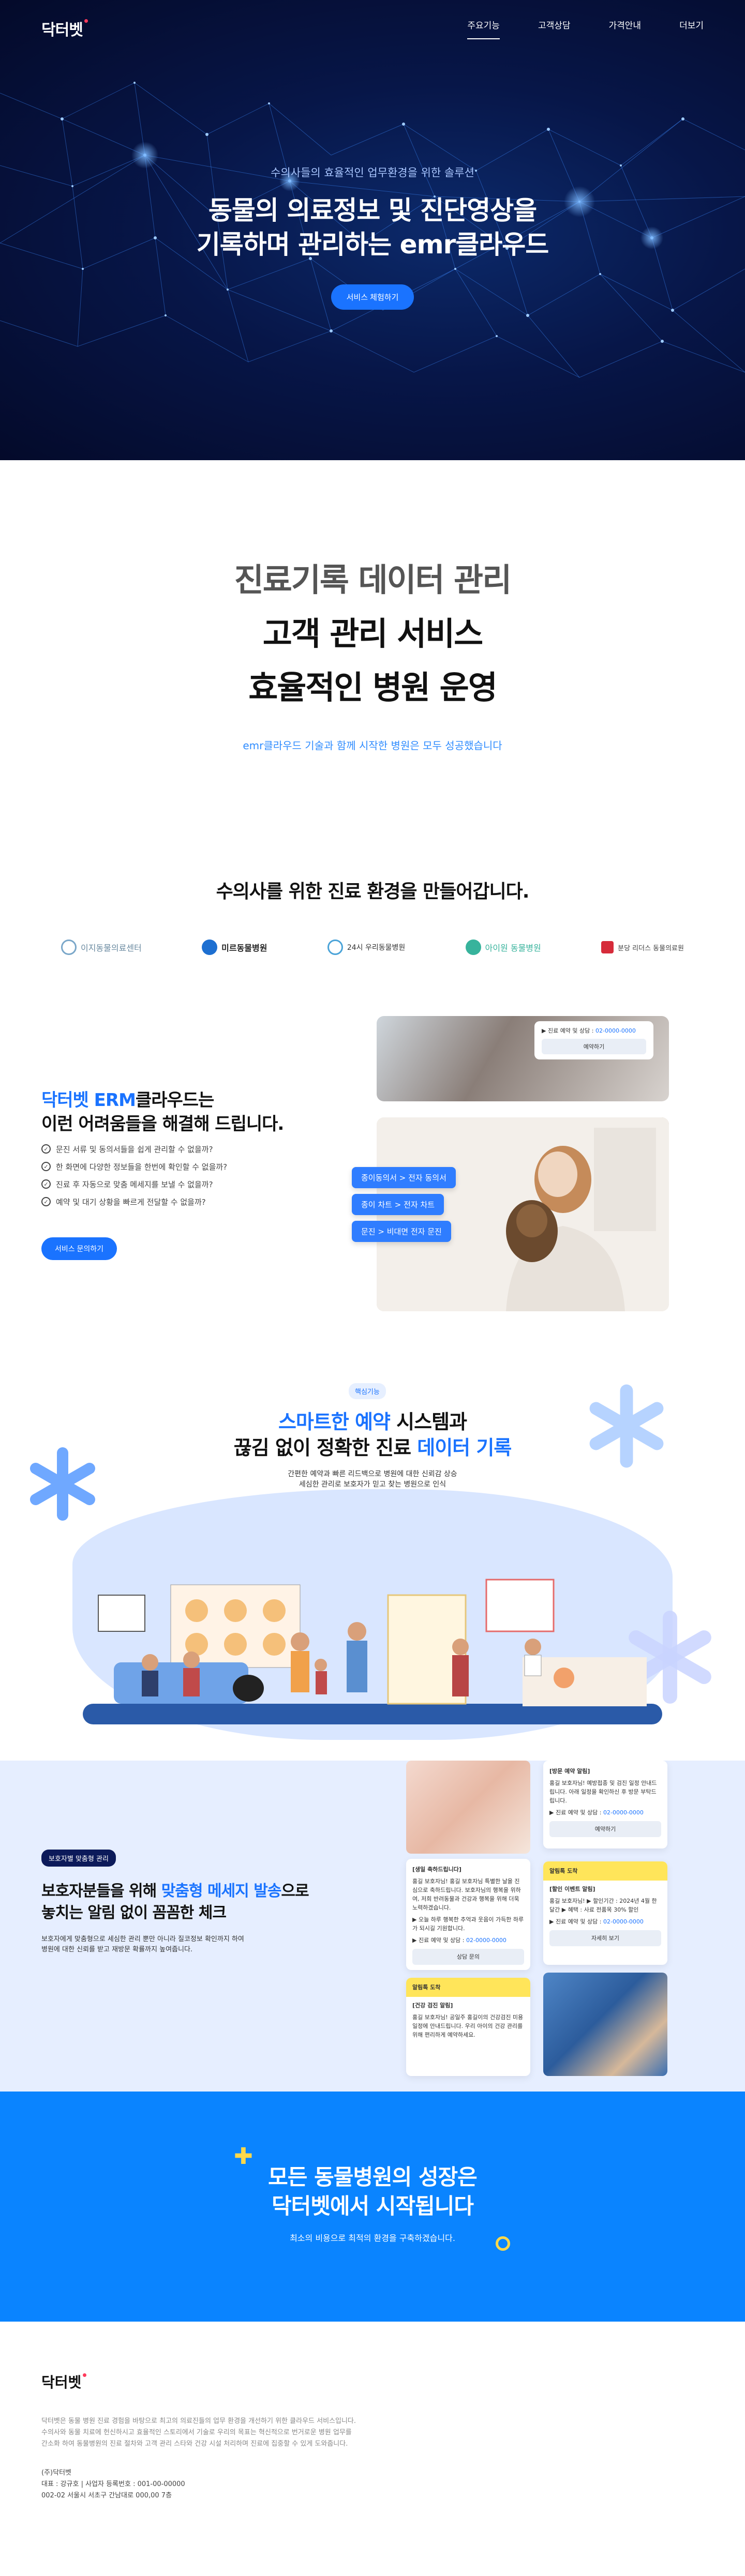  Describe the element at coordinates (373, 210) in the screenshot. I see `hero-title-line1: 동물의 의료정보 및 진단영상을` at that location.